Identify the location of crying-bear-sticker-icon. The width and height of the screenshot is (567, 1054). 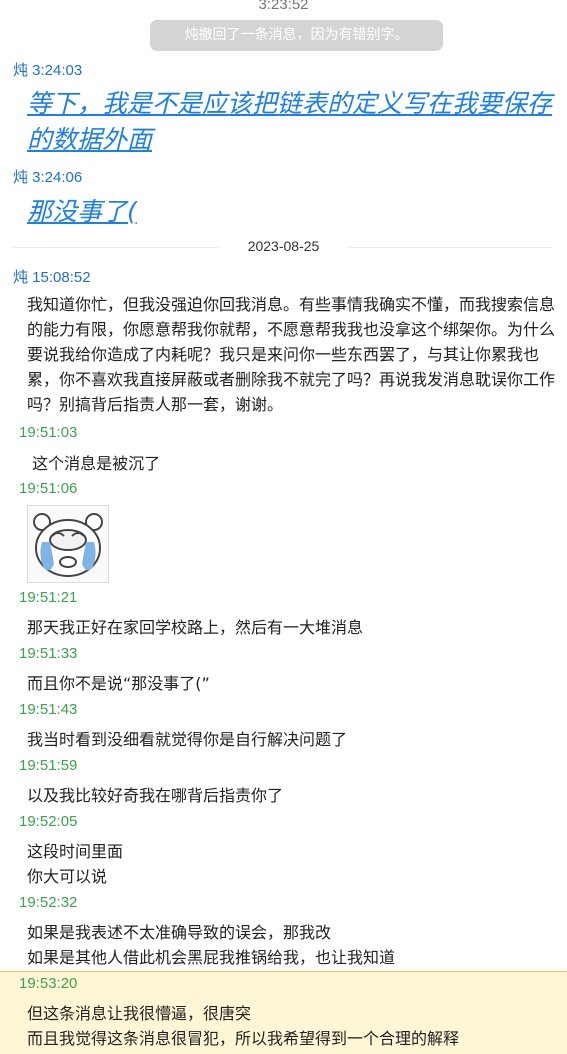
(68, 545).